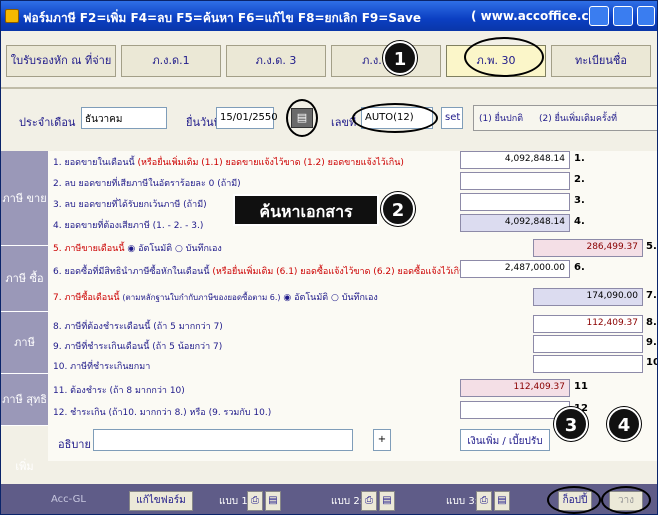  Describe the element at coordinates (501, 118) in the screenshot. I see `radio-normal: (1) ยื่นปกติ` at that location.